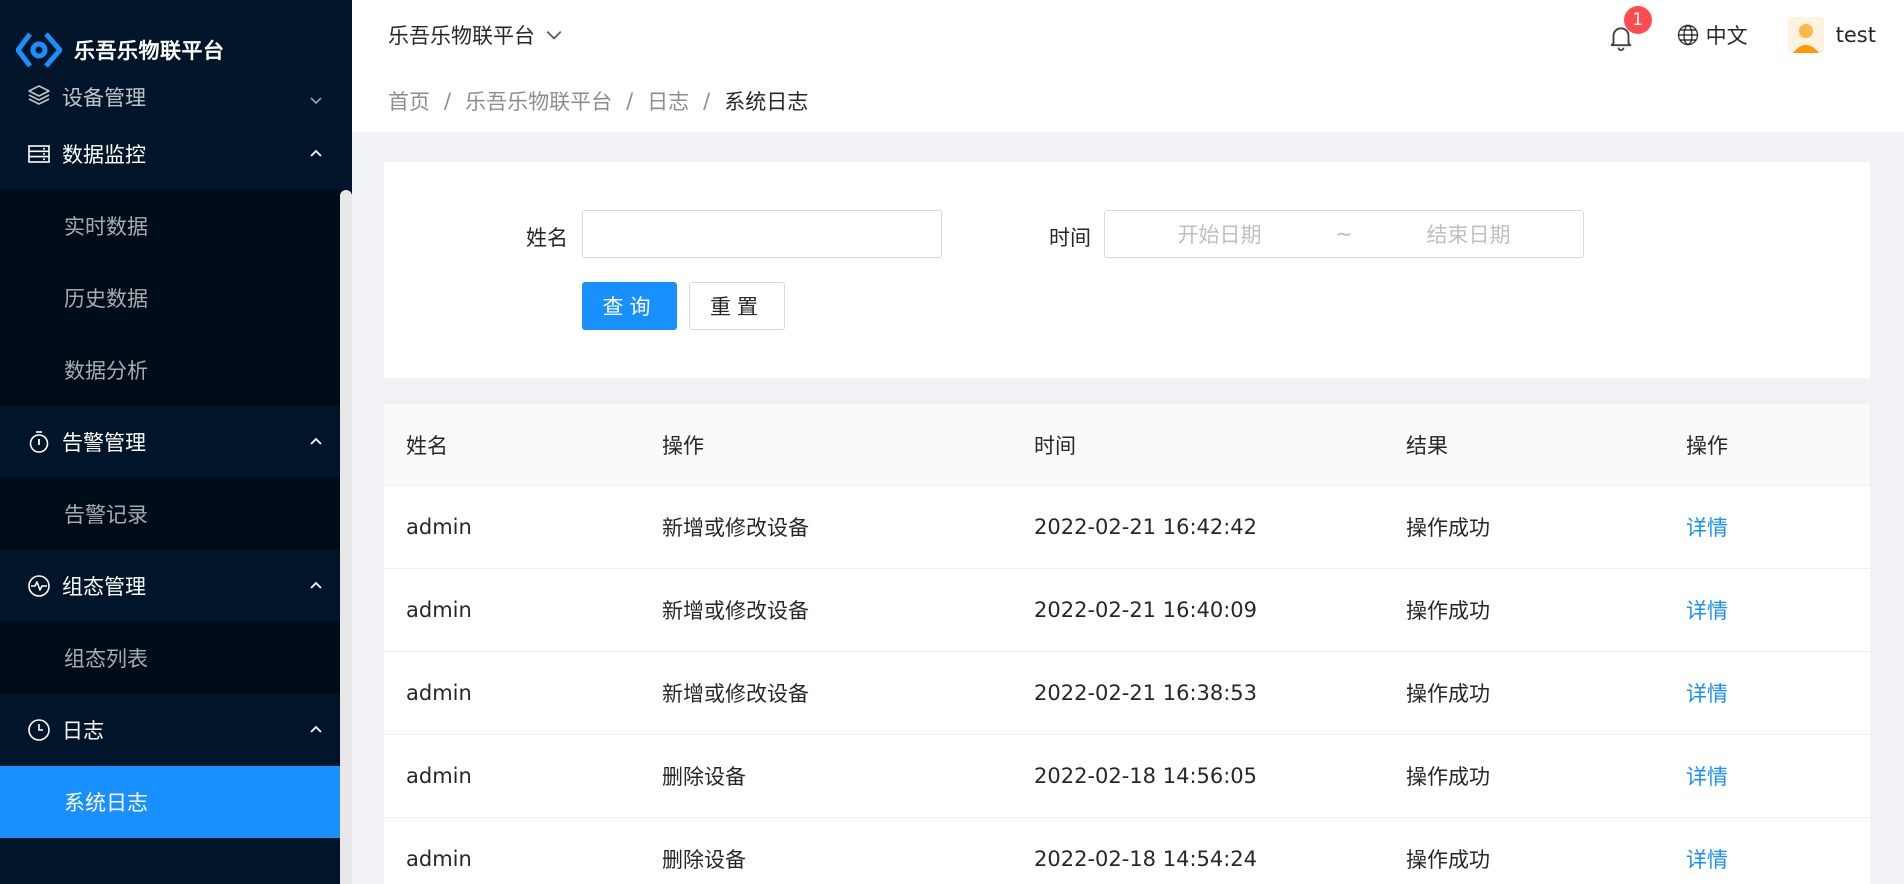  What do you see at coordinates (1070, 238) in the screenshot?
I see `time-label: 时间` at bounding box center [1070, 238].